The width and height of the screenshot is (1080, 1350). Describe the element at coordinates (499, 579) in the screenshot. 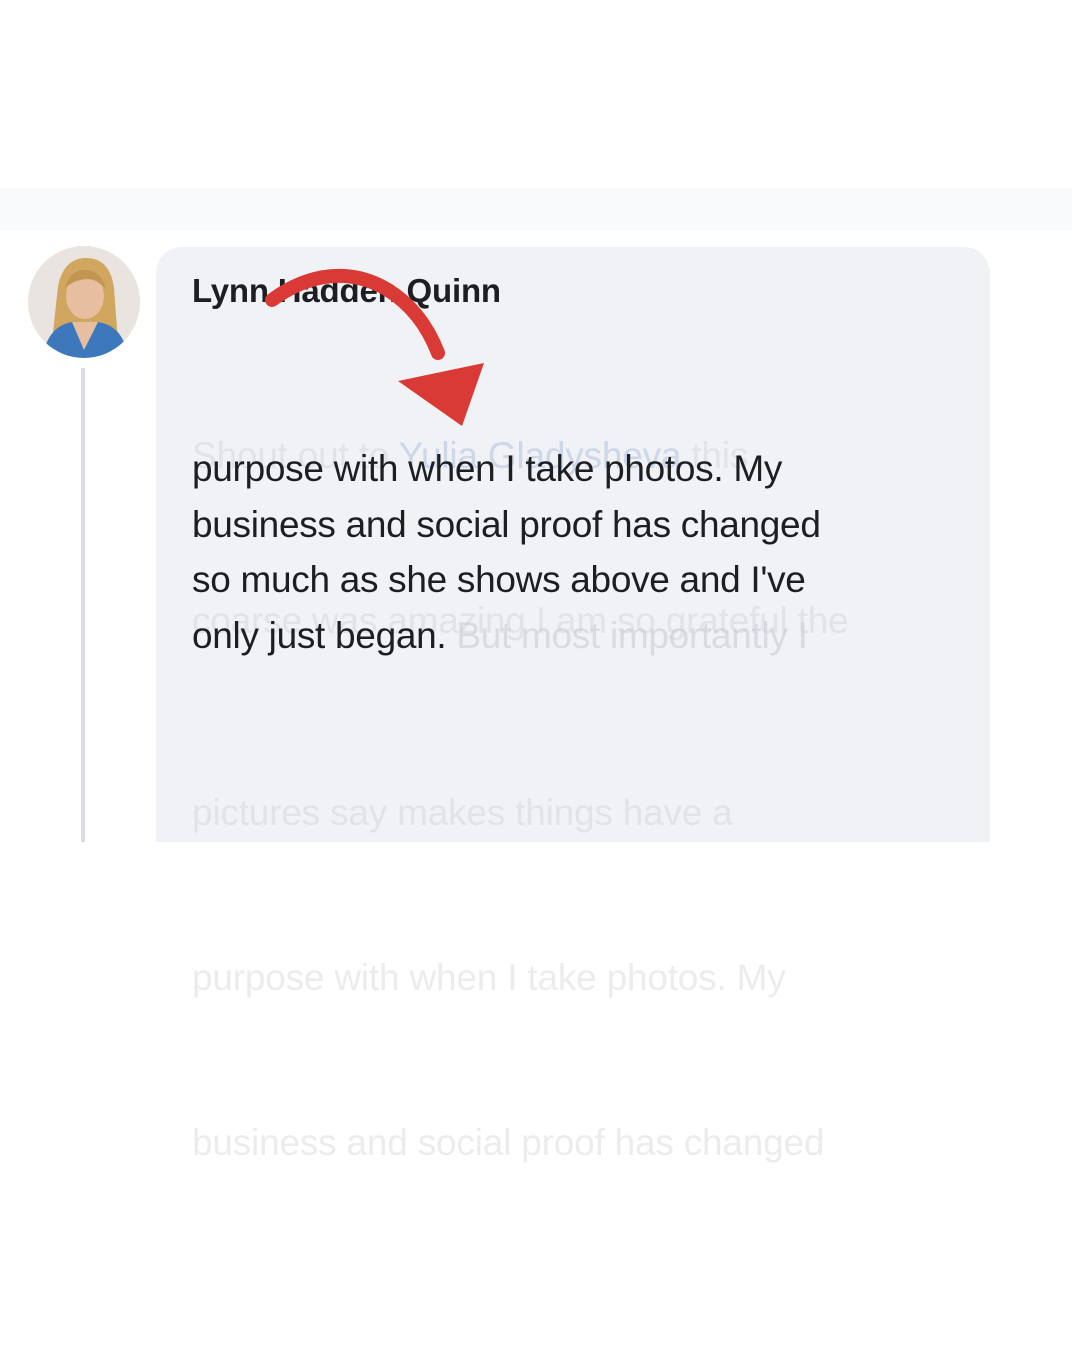

I see `comment-line: so much as she shows above and I've` at that location.